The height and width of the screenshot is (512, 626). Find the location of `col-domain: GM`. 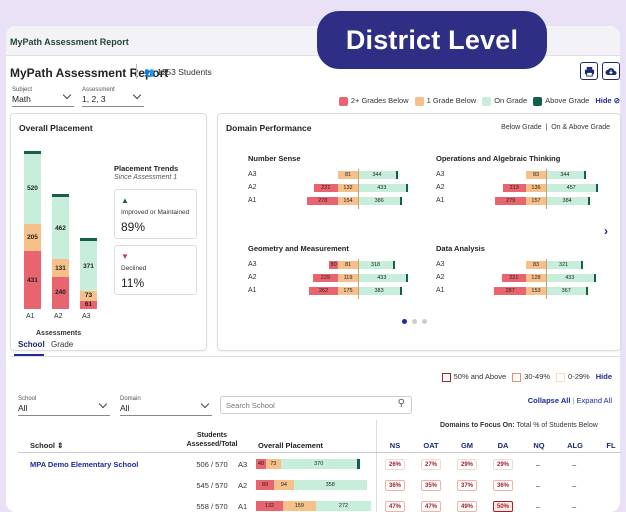

col-domain: GM is located at coordinates (467, 445).